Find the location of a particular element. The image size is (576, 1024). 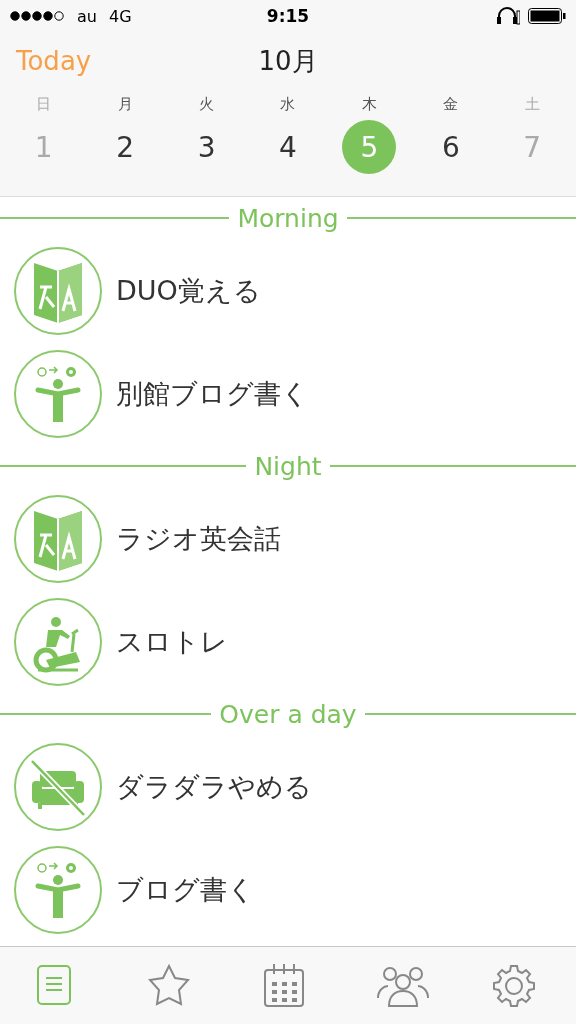

habit-name: ダラダラやめる is located at coordinates (214, 786).